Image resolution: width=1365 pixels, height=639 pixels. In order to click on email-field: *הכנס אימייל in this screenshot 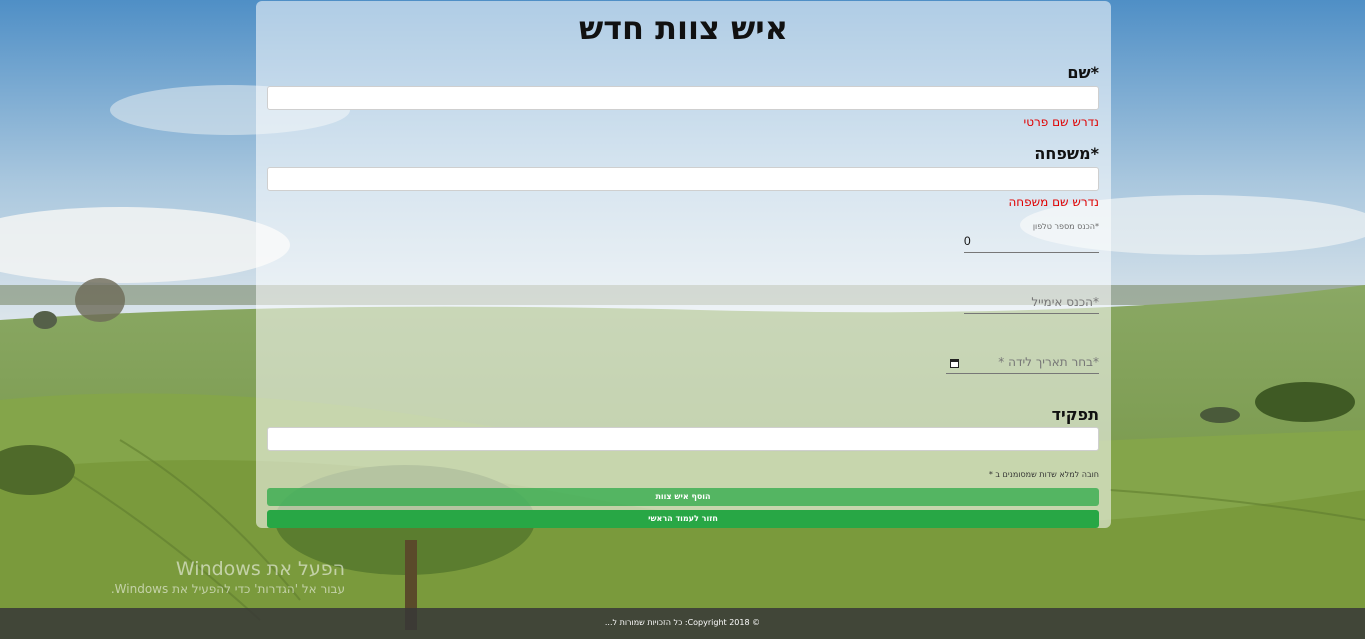, I will do `click(1031, 304)`.